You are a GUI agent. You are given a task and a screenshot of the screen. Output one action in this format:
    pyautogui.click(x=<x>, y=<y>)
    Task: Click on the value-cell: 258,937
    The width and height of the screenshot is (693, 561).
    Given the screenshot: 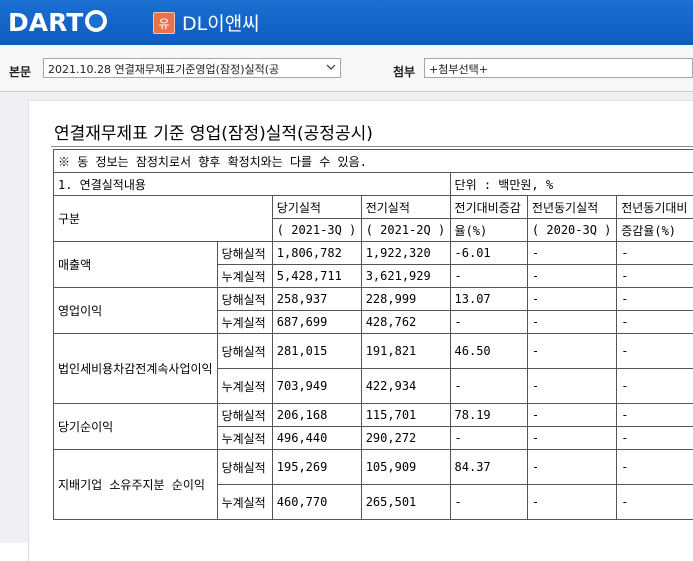 What is the action you would take?
    pyautogui.click(x=316, y=299)
    